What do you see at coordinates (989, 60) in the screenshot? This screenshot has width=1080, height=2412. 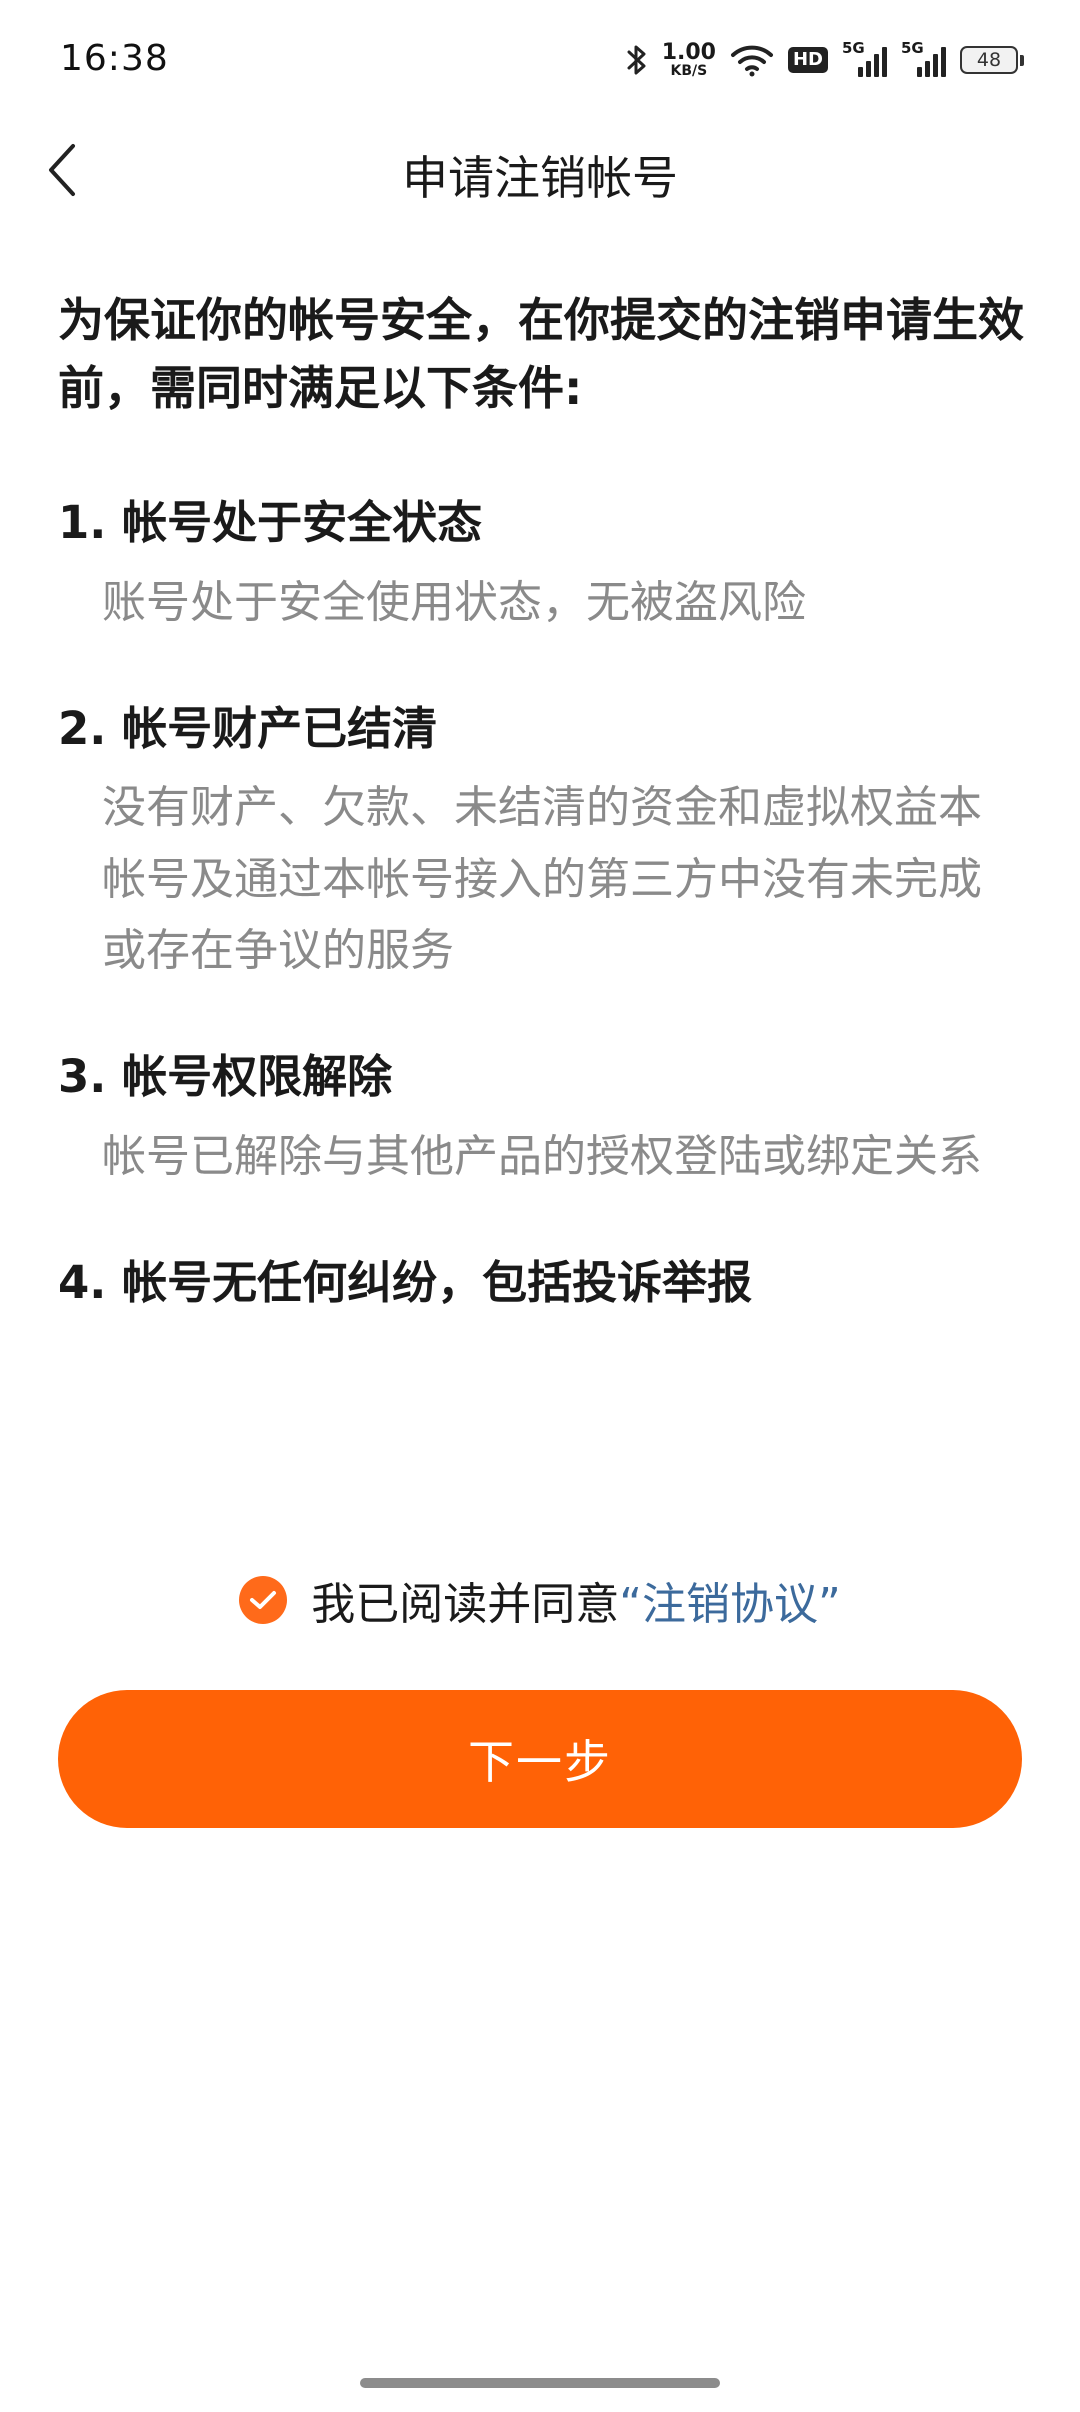 I see `battery-level: 48` at bounding box center [989, 60].